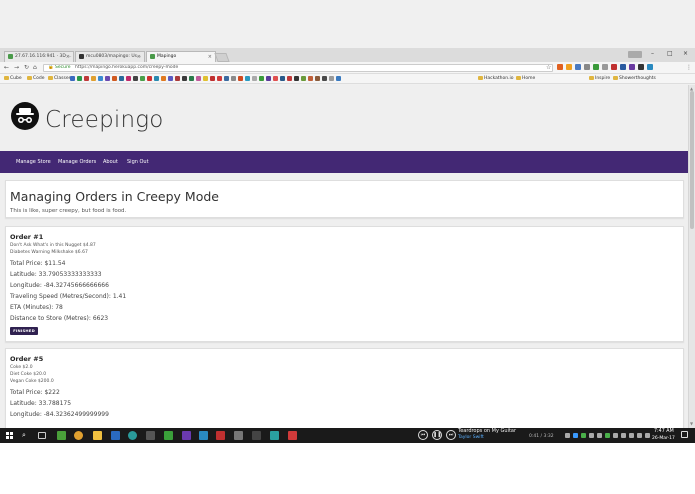  I want to click on home-icon: ⌂, so click(35, 67).